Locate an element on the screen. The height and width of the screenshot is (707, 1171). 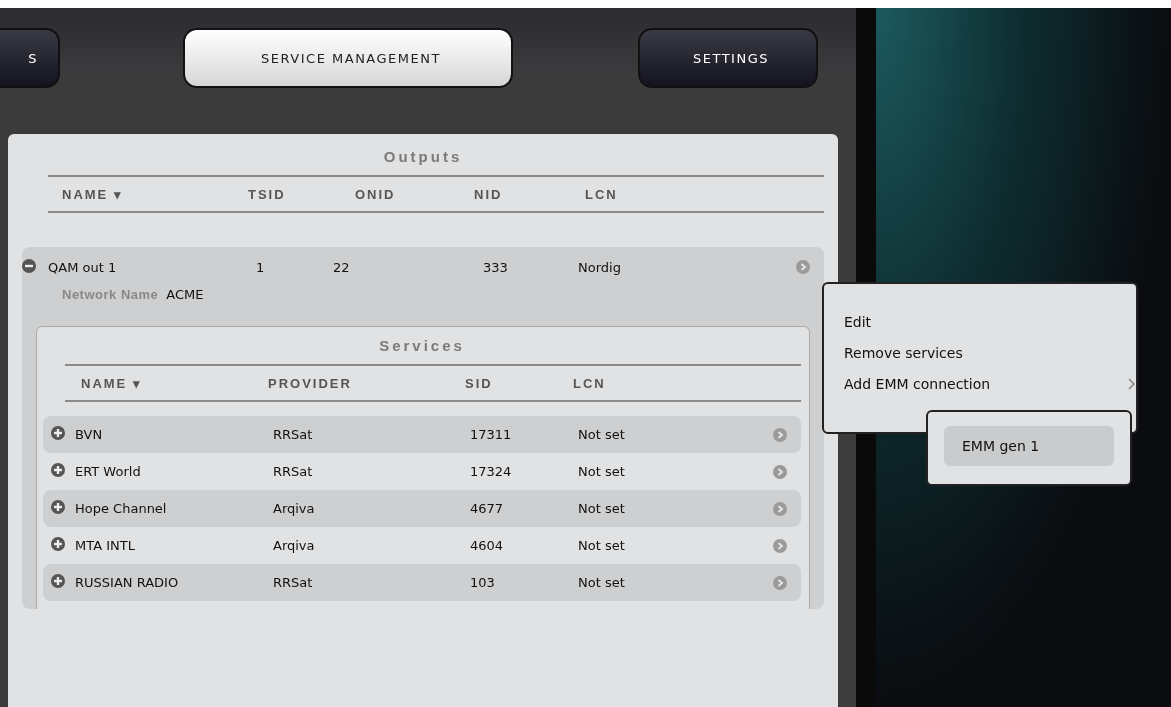
panel-title: Services is located at coordinates (422, 345).